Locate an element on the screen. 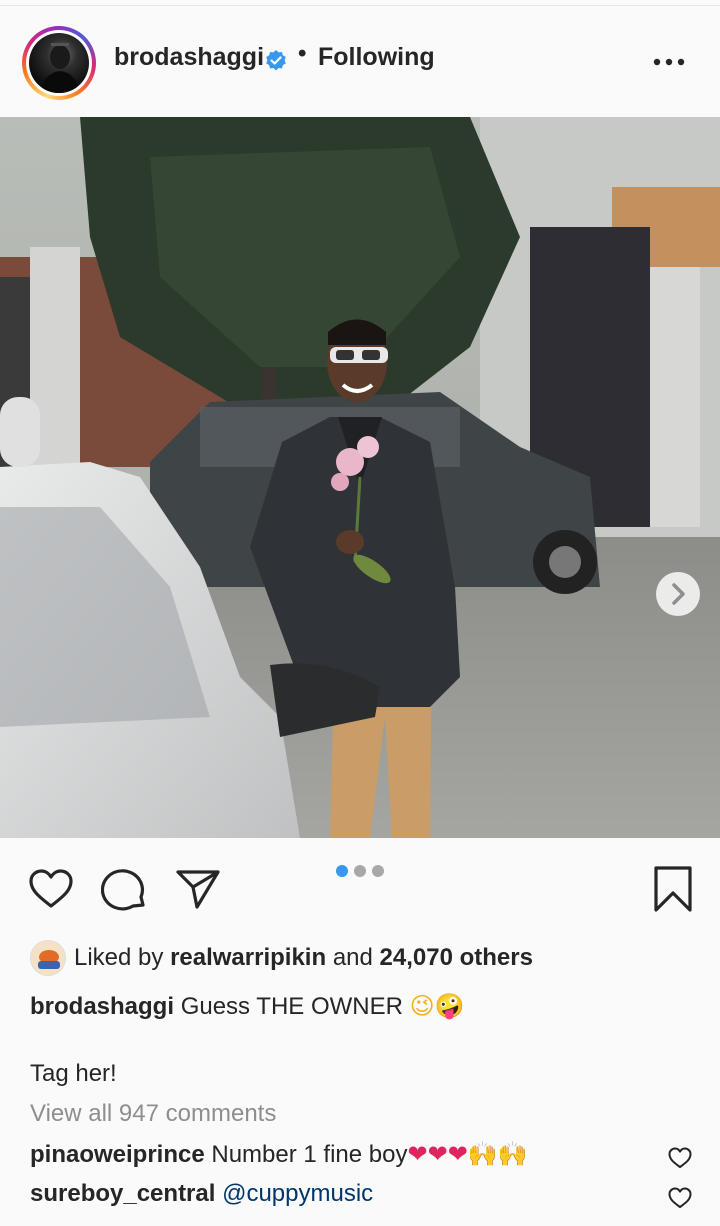  comment-text: pinaoweiprince Number 1 fine boy❤❤❤🙌🙌 is located at coordinates (279, 1154).